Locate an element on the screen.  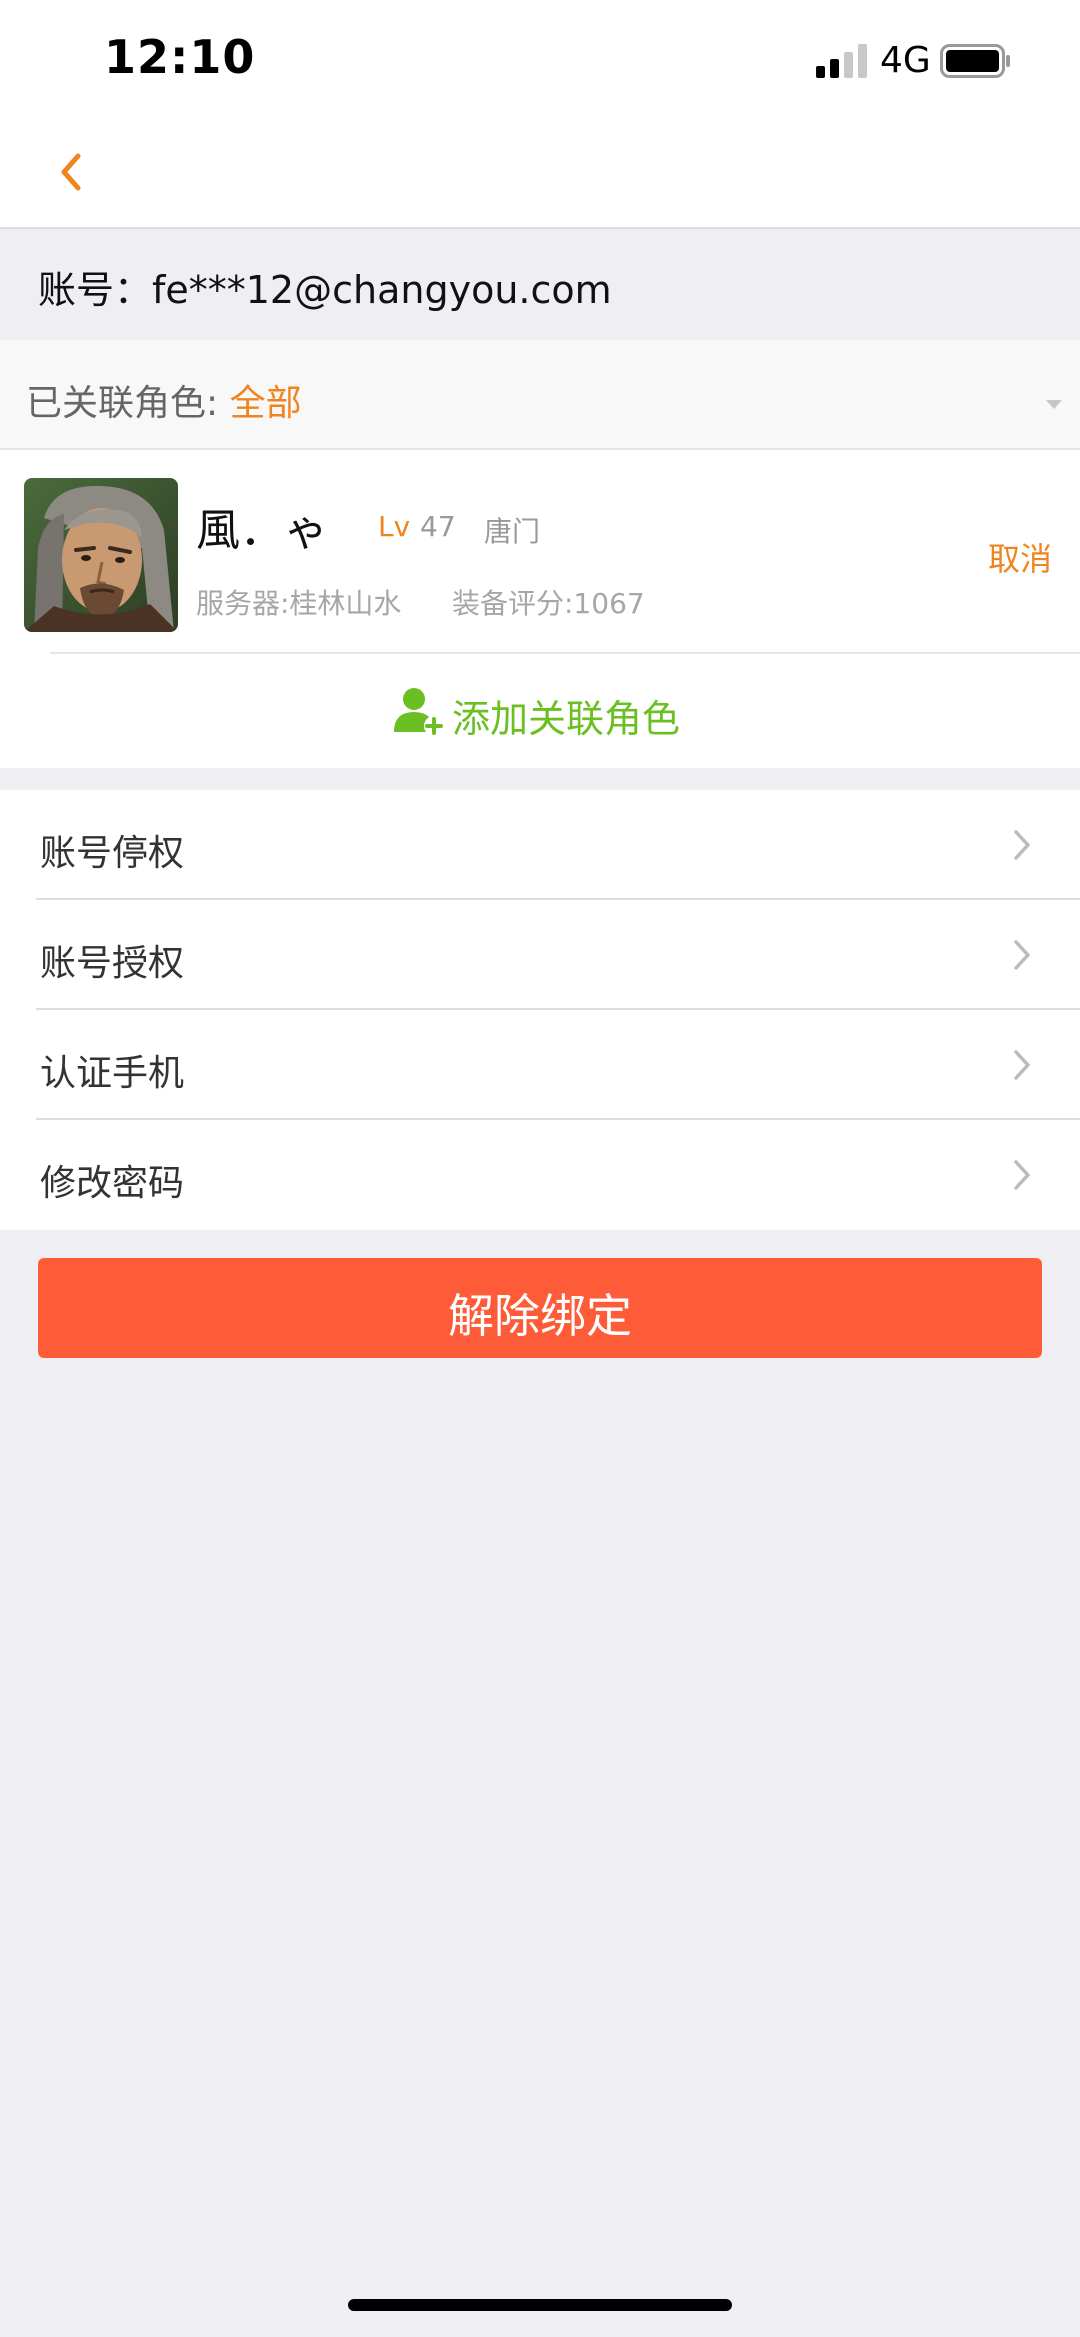
role-divider is located at coordinates (565, 653).